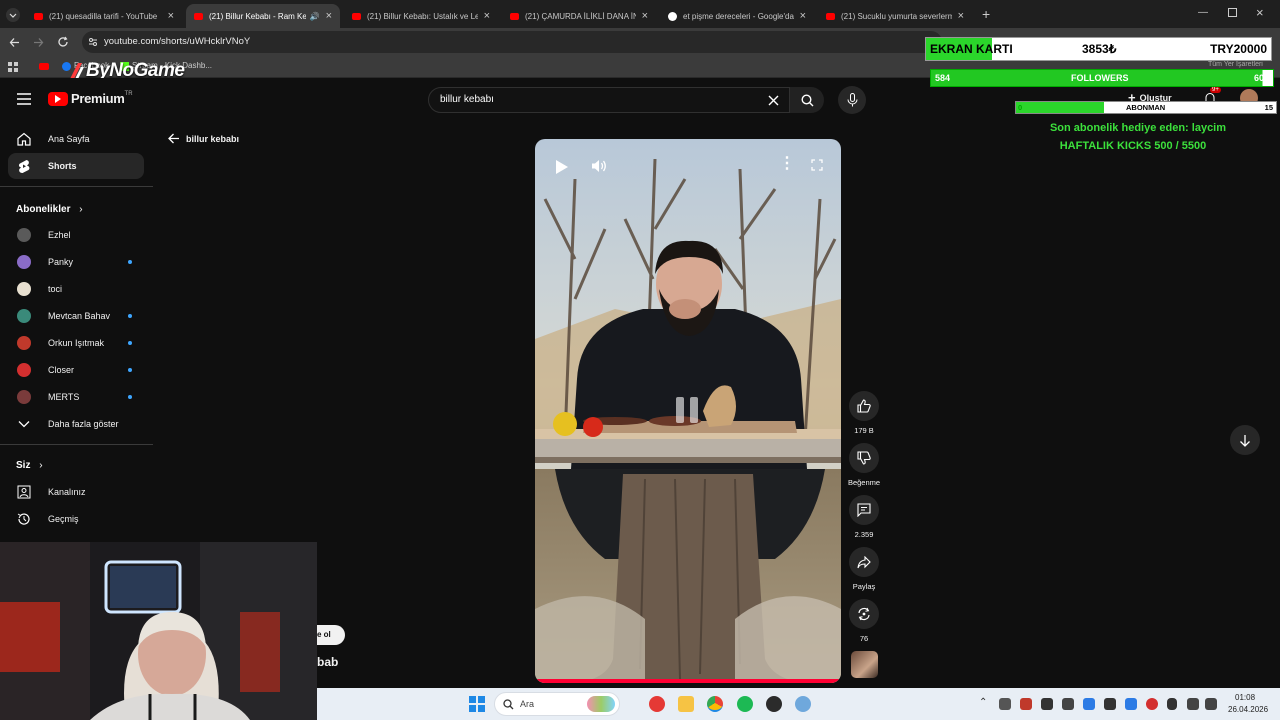 The height and width of the screenshot is (720, 1280). I want to click on youtube-icon, so click(38, 16).